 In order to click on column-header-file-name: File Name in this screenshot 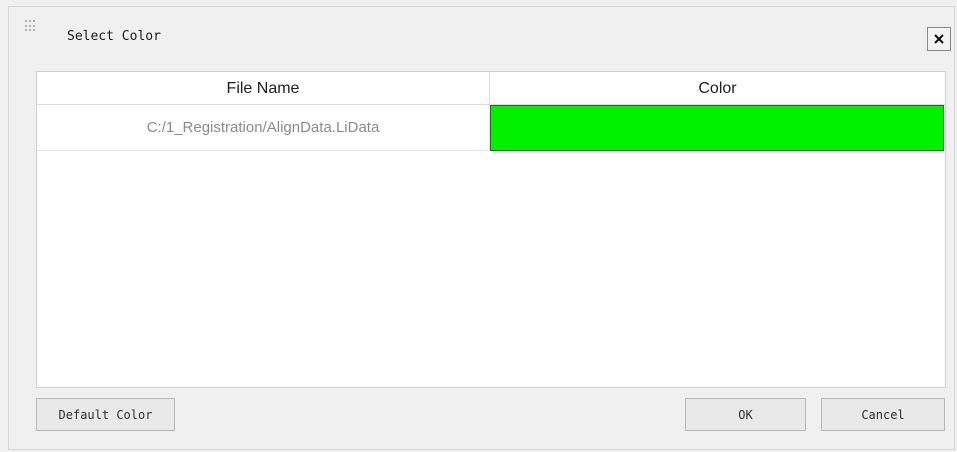, I will do `click(263, 88)`.